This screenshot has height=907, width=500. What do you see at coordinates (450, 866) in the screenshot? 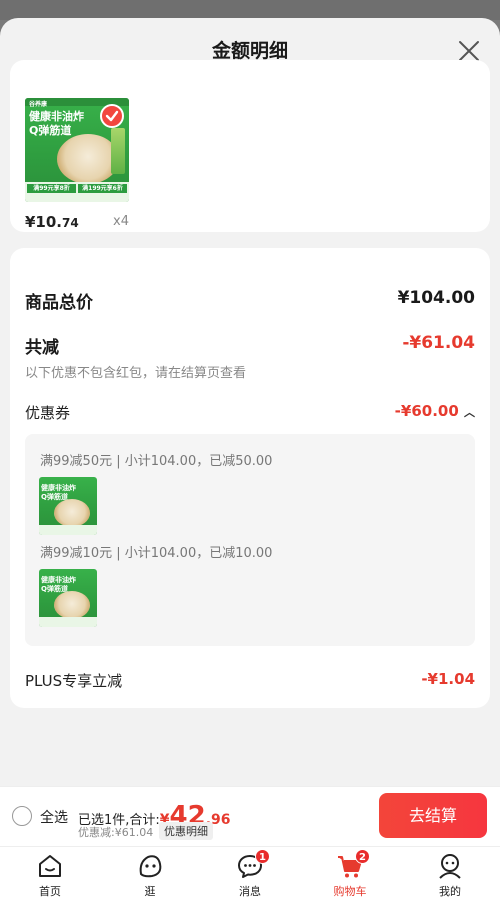
I see `profile-icon` at bounding box center [450, 866].